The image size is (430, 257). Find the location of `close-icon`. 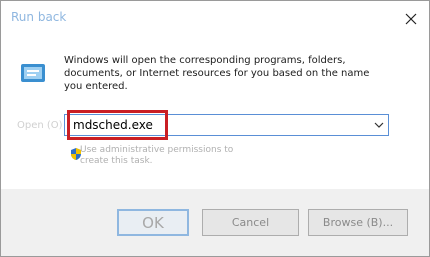

close-icon is located at coordinates (411, 19).